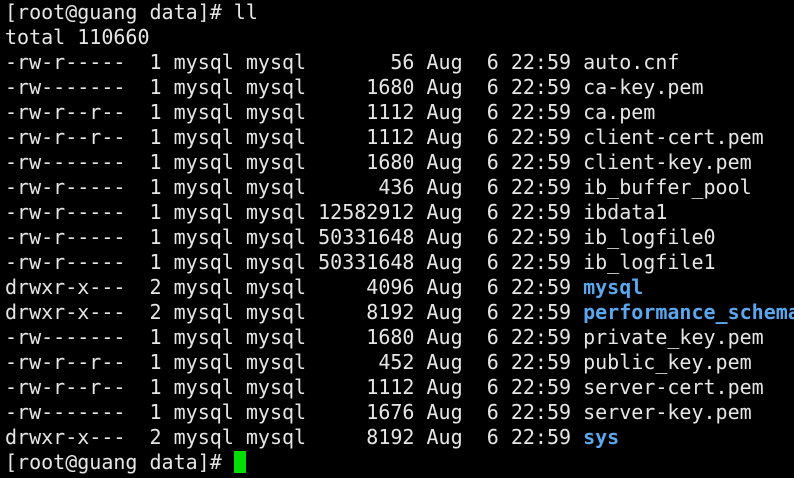 The width and height of the screenshot is (794, 478). What do you see at coordinates (366, 187) in the screenshot?
I see `size-field: 436` at bounding box center [366, 187].